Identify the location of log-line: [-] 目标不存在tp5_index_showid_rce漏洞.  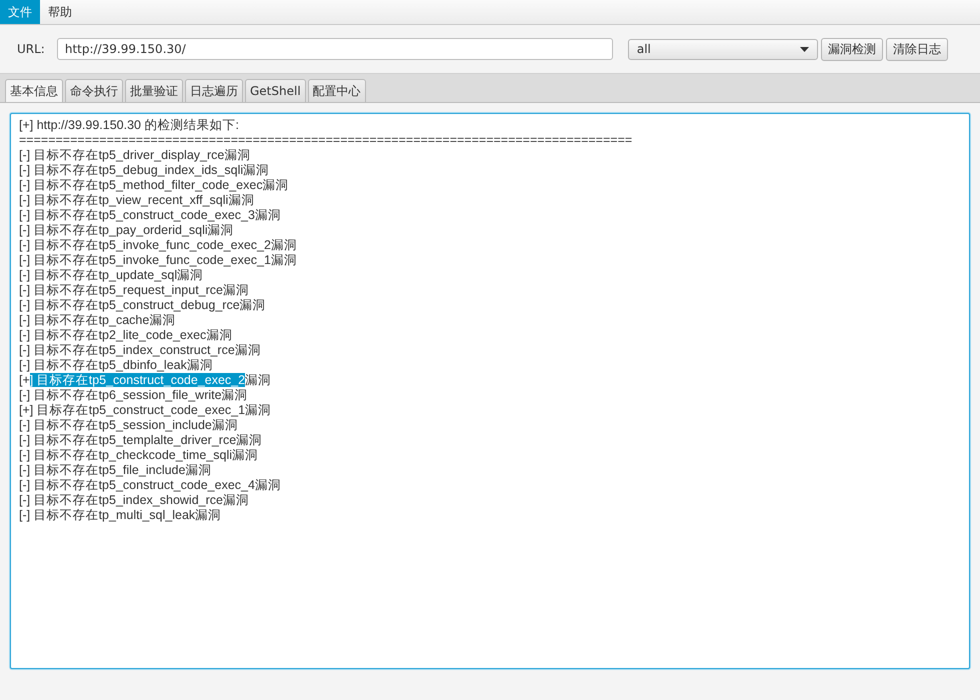
(134, 500).